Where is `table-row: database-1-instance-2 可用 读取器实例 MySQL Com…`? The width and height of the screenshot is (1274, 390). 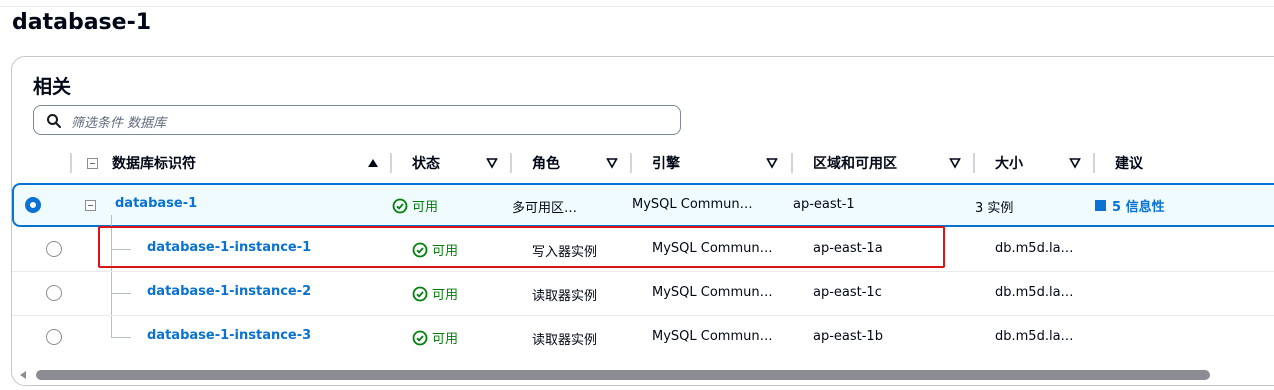
table-row: database-1-instance-2 可用 读取器实例 MySQL Com… is located at coordinates (643, 293).